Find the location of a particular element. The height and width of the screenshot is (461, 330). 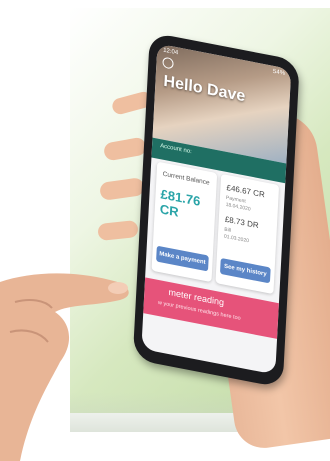

meter-subtitle: w your previous readings here too is located at coordinates (199, 310).